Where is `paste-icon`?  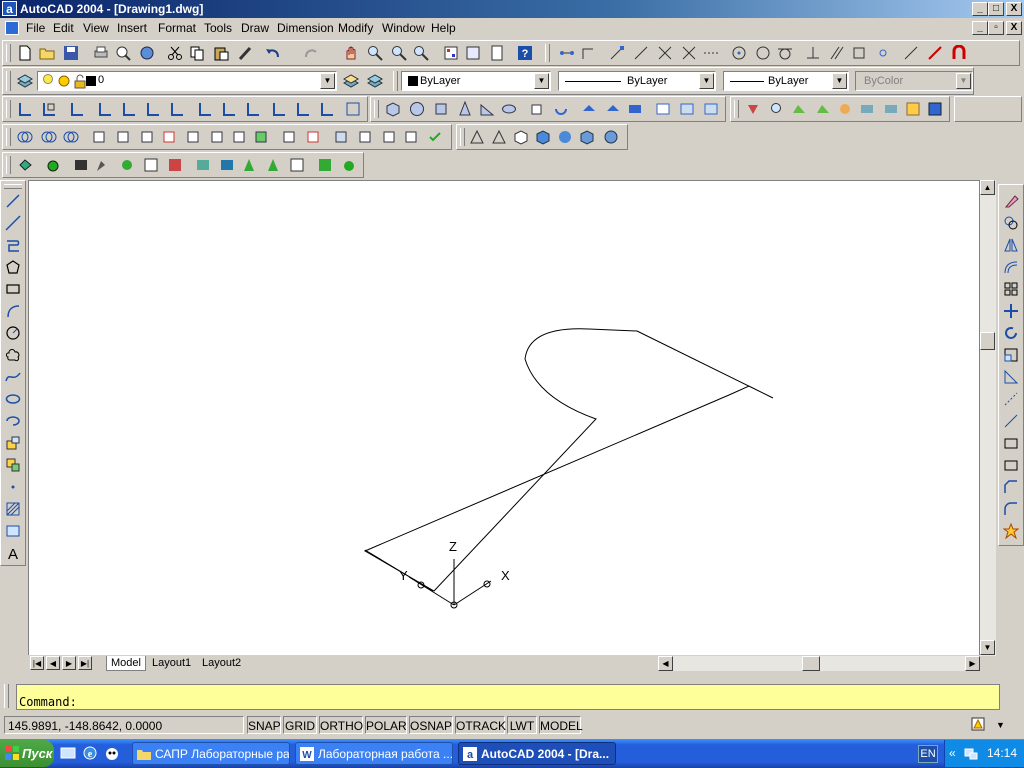
paste-icon is located at coordinates (221, 53).